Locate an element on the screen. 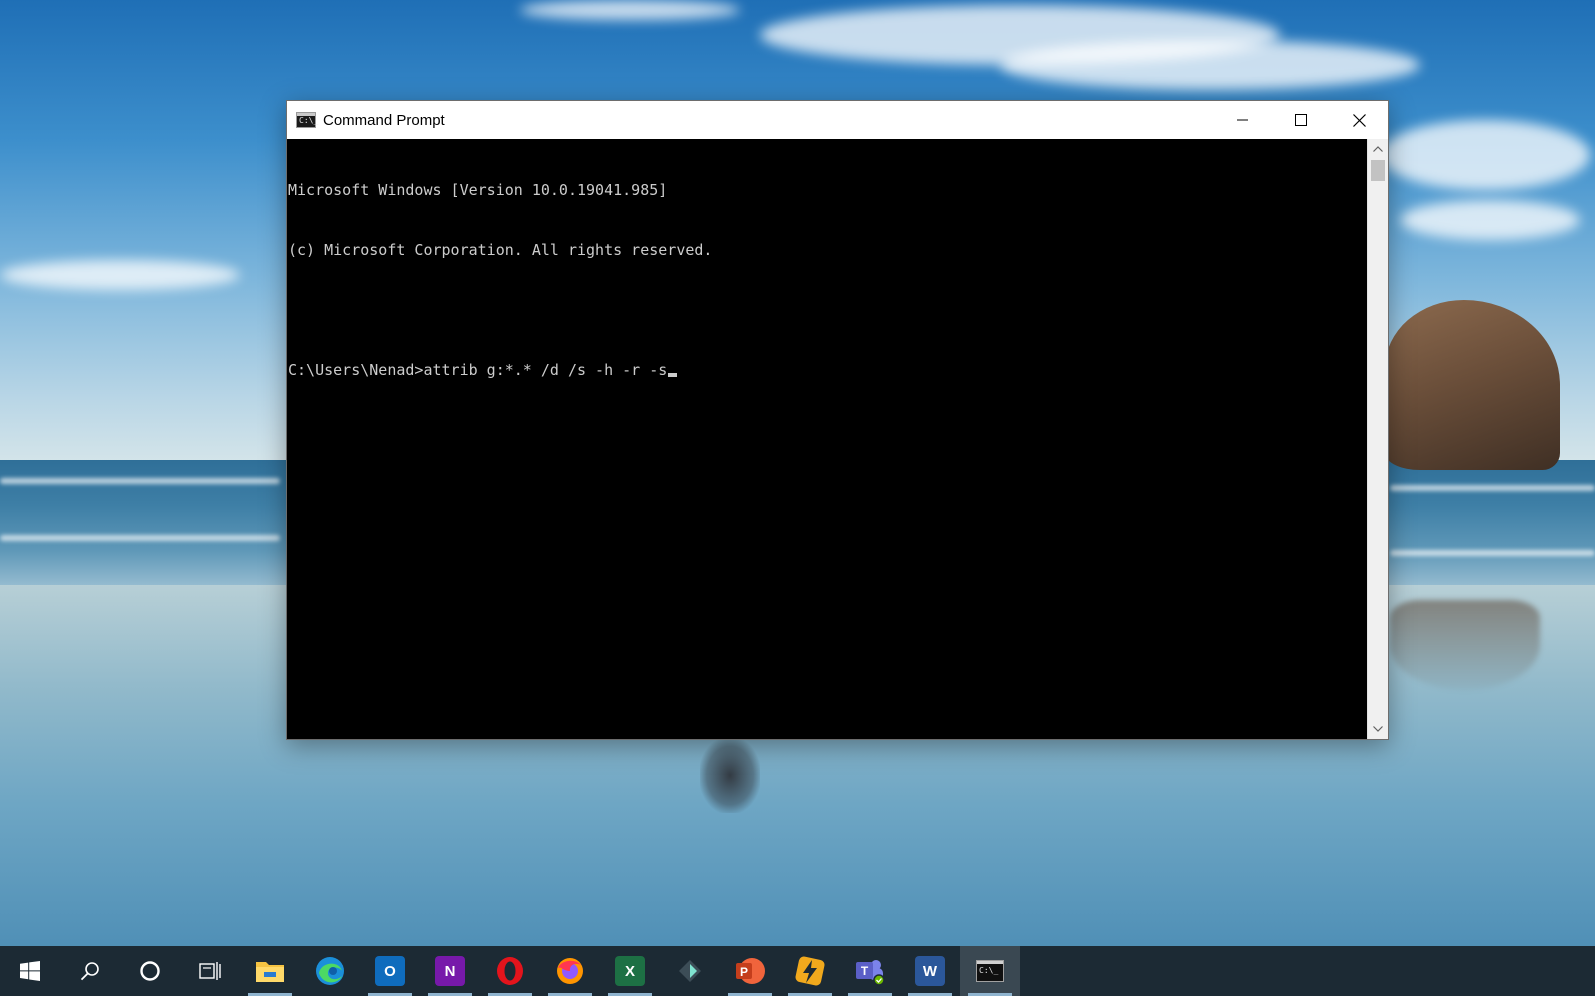 This screenshot has width=1595, height=996. window-controls is located at coordinates (1301, 120).